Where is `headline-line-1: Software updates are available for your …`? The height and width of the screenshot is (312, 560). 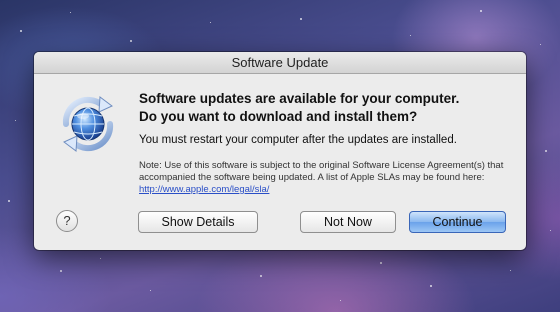
headline-line-1: Software updates are available for your … is located at coordinates (299, 98).